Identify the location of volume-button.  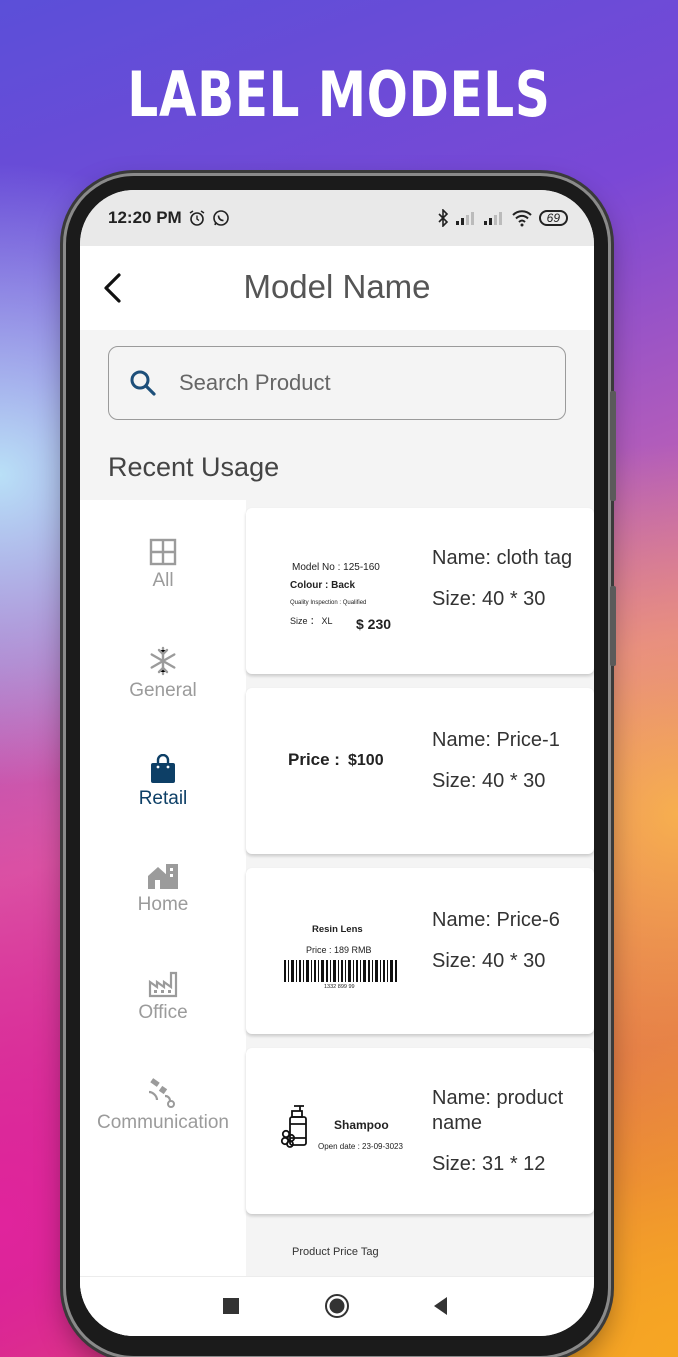
(613, 446).